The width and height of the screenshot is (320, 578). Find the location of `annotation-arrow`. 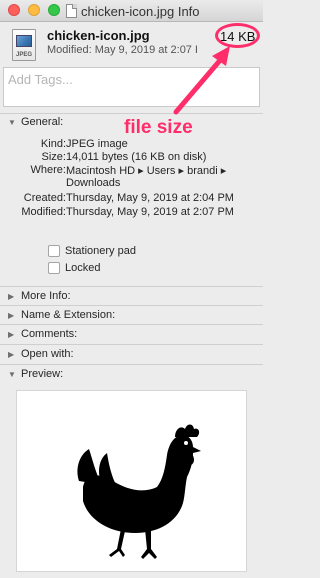

annotation-arrow is located at coordinates (201, 80).